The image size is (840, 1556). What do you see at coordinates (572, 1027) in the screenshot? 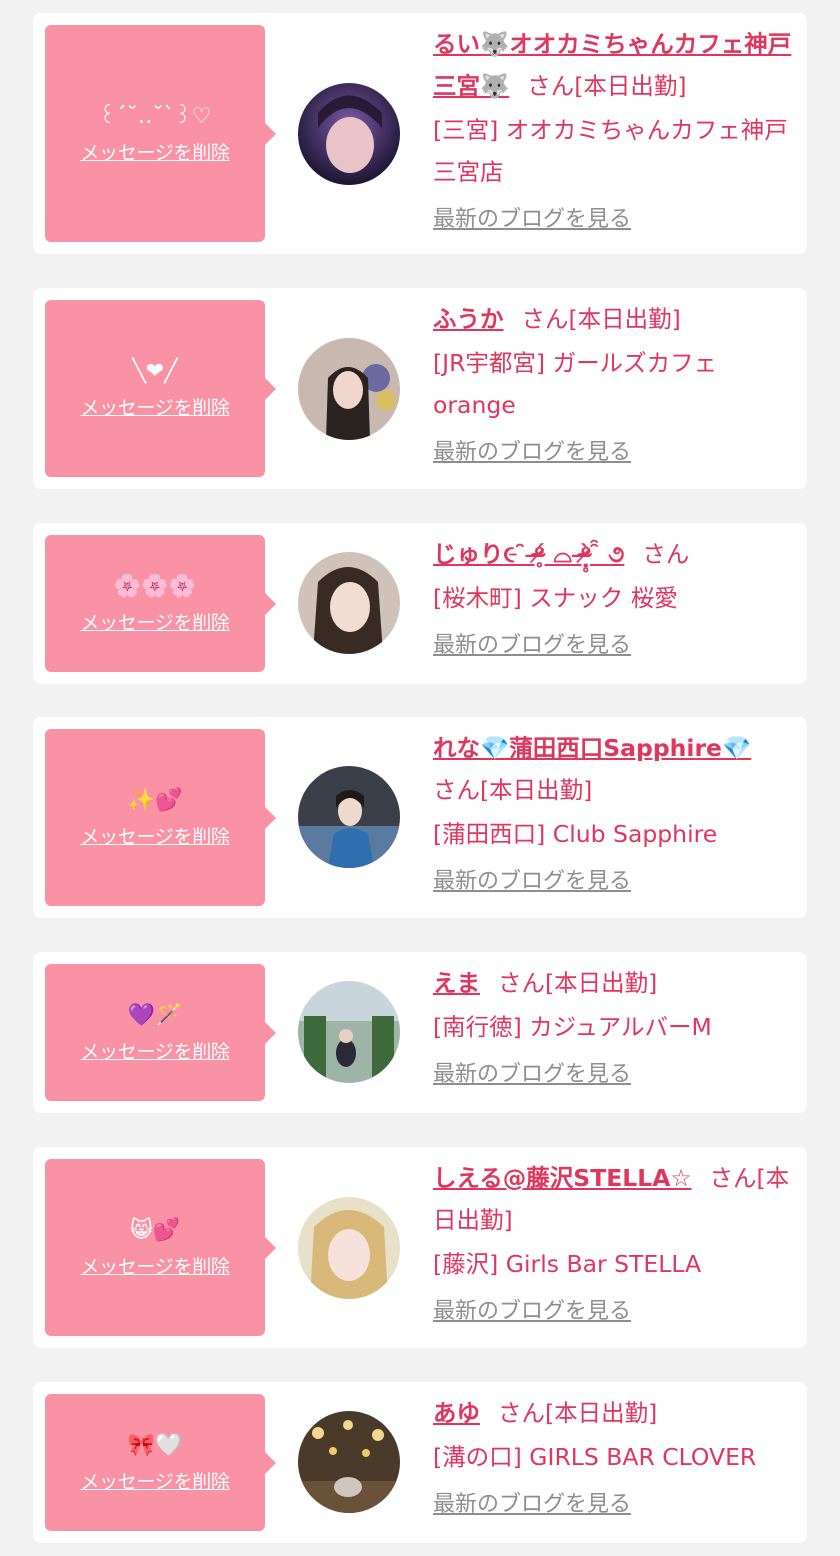
I see `shop-name: [南行徳] カジュアルバーM` at bounding box center [572, 1027].